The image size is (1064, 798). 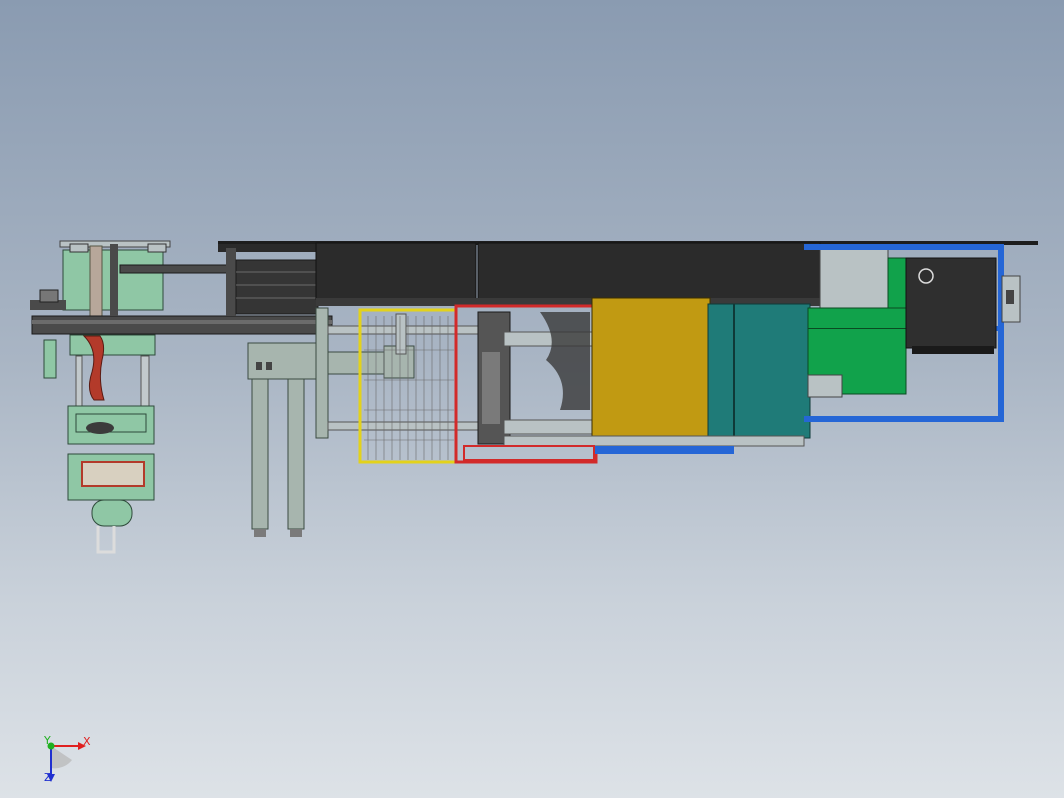 I want to click on coordinate-triad: X Y Z, so click(x=67, y=759).